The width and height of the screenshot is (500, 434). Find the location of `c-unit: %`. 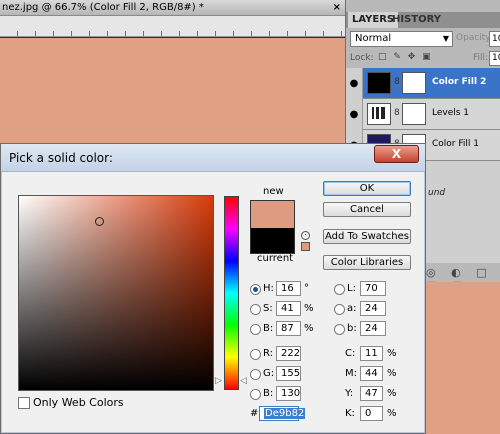

c-unit: % is located at coordinates (392, 353).